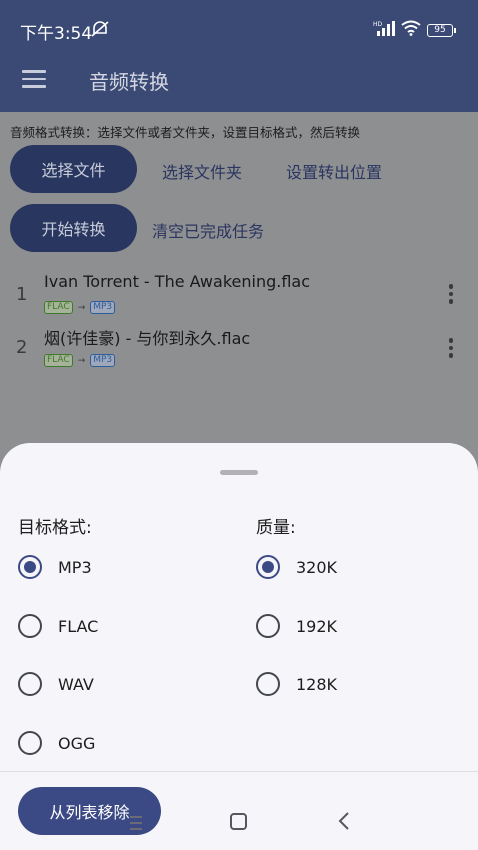 This screenshot has height=850, width=478. I want to click on file-index: 2, so click(22, 347).